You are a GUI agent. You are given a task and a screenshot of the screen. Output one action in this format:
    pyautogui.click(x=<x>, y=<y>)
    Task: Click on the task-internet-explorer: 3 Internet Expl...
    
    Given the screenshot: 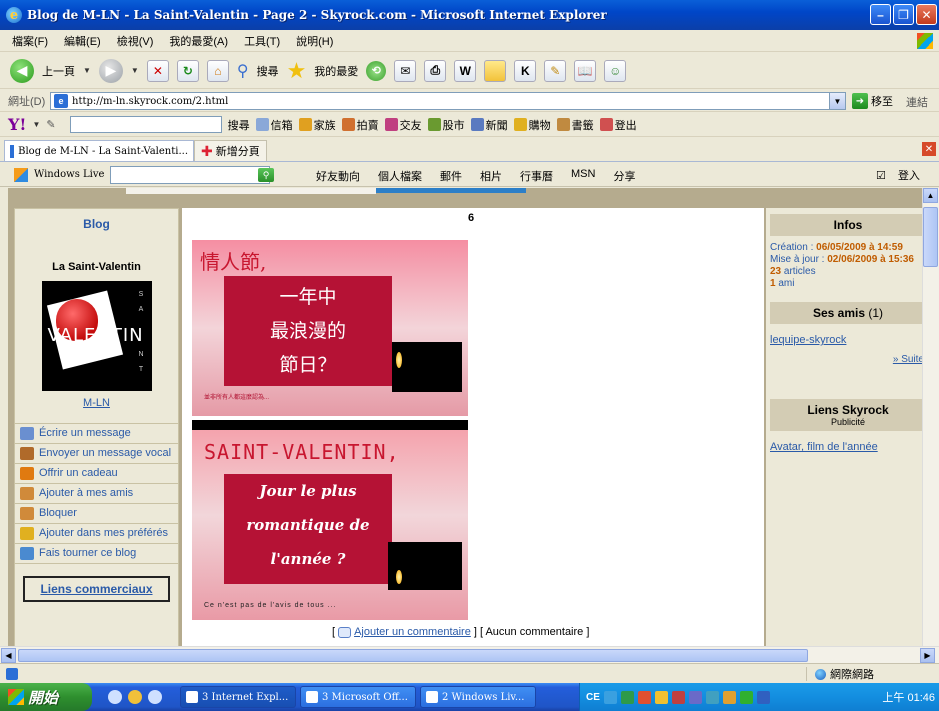 What is the action you would take?
    pyautogui.click(x=238, y=697)
    